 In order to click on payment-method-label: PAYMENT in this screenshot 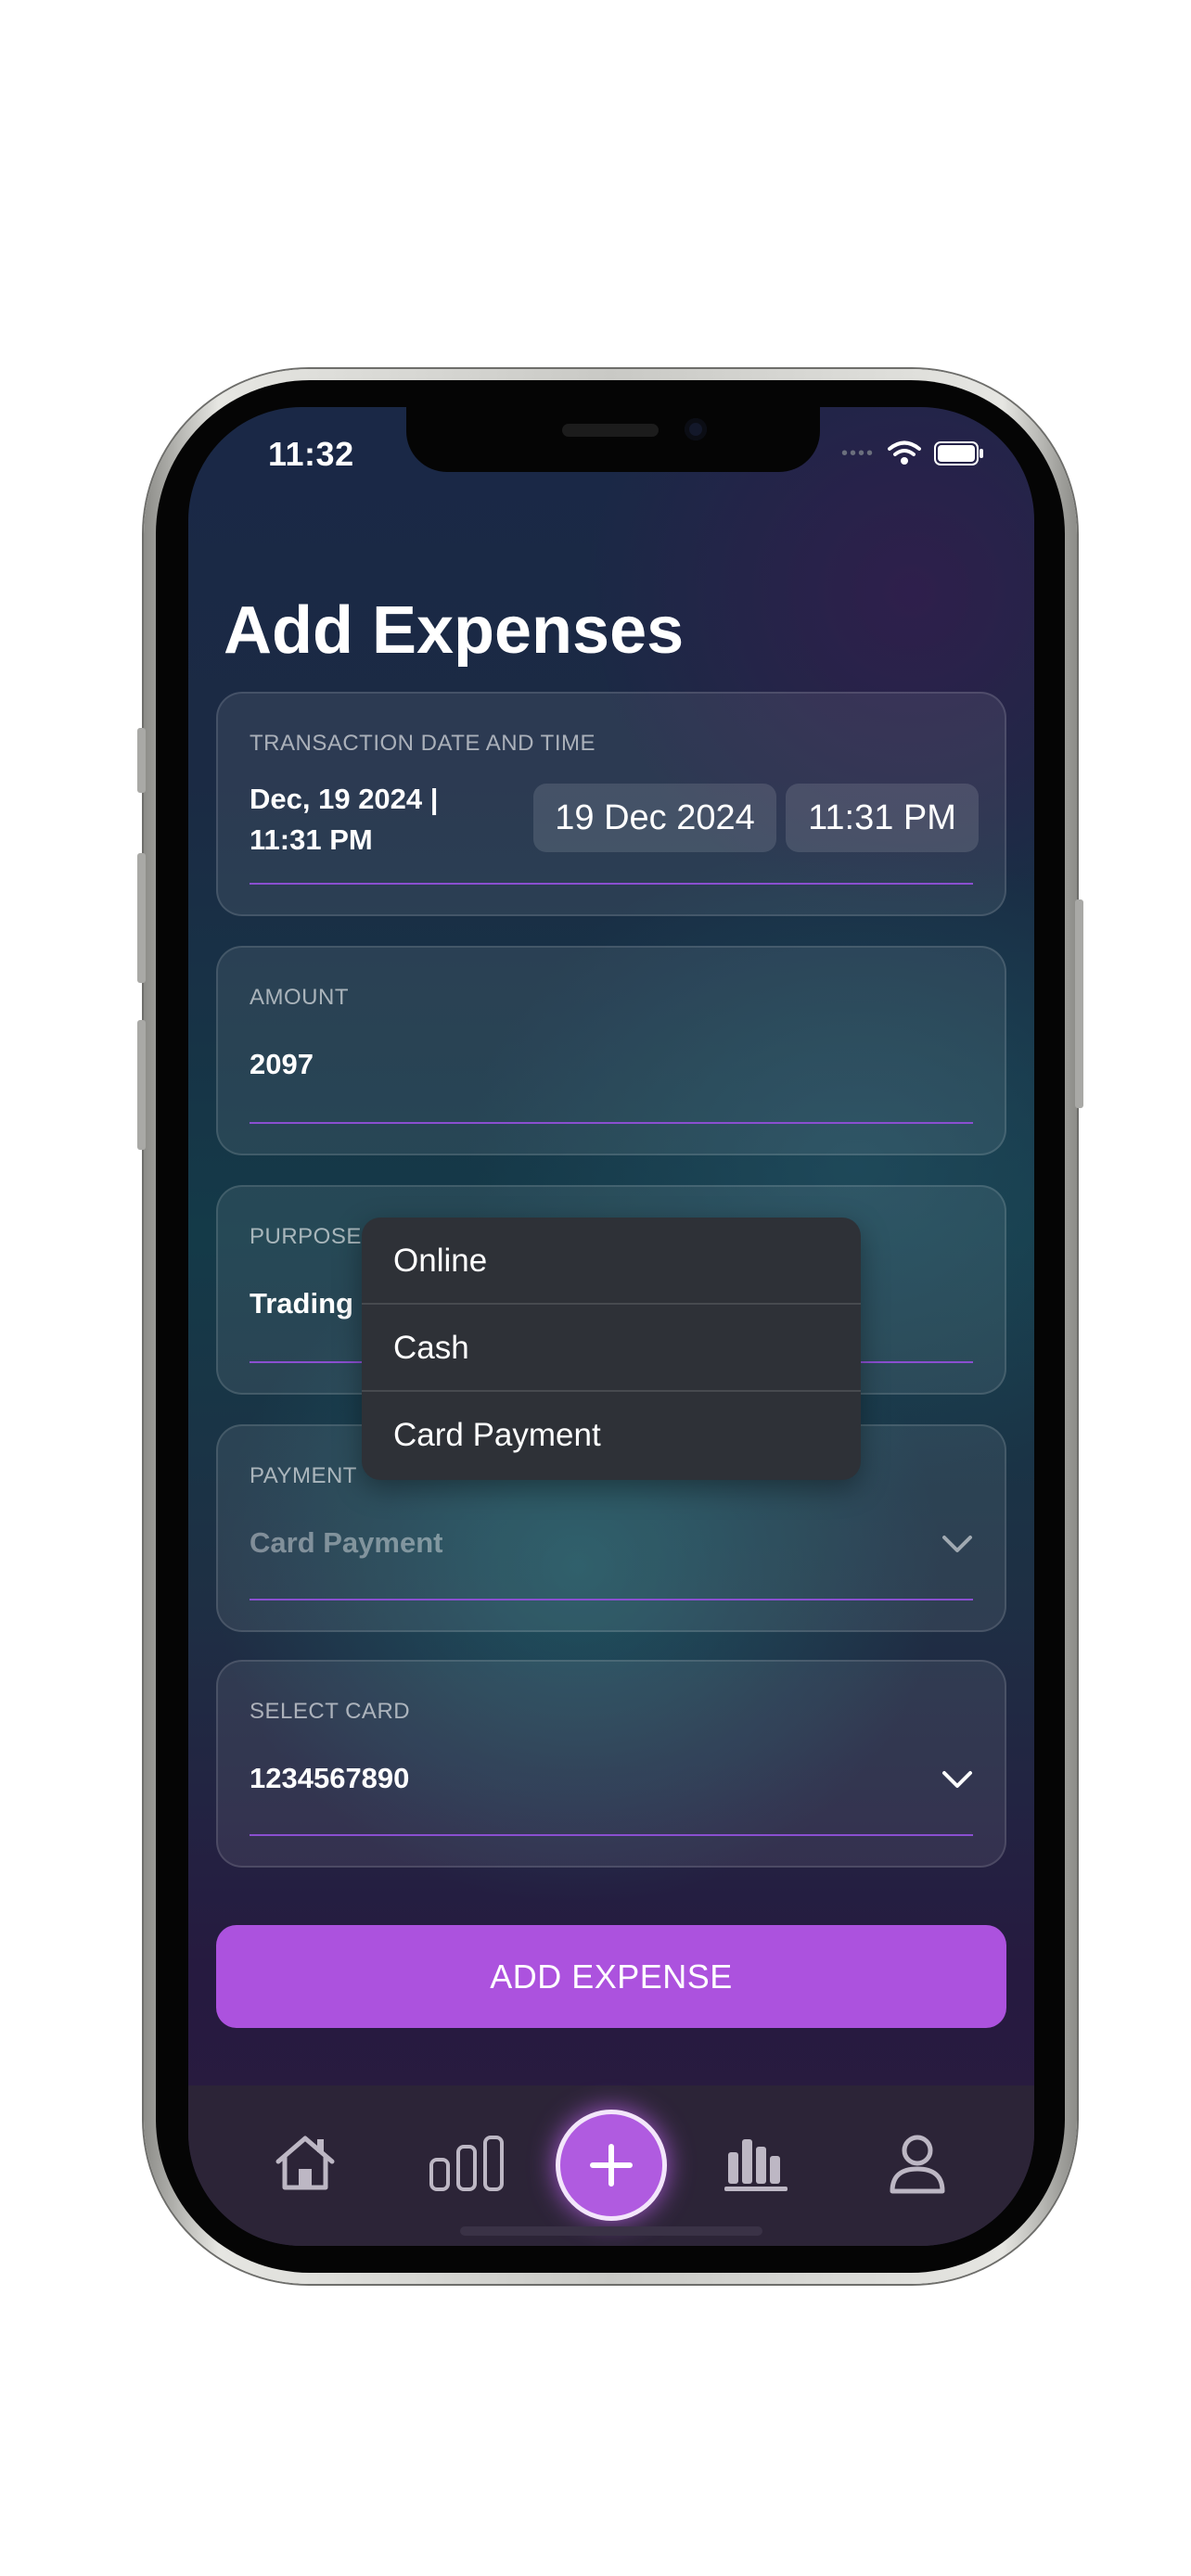, I will do `click(303, 1475)`.